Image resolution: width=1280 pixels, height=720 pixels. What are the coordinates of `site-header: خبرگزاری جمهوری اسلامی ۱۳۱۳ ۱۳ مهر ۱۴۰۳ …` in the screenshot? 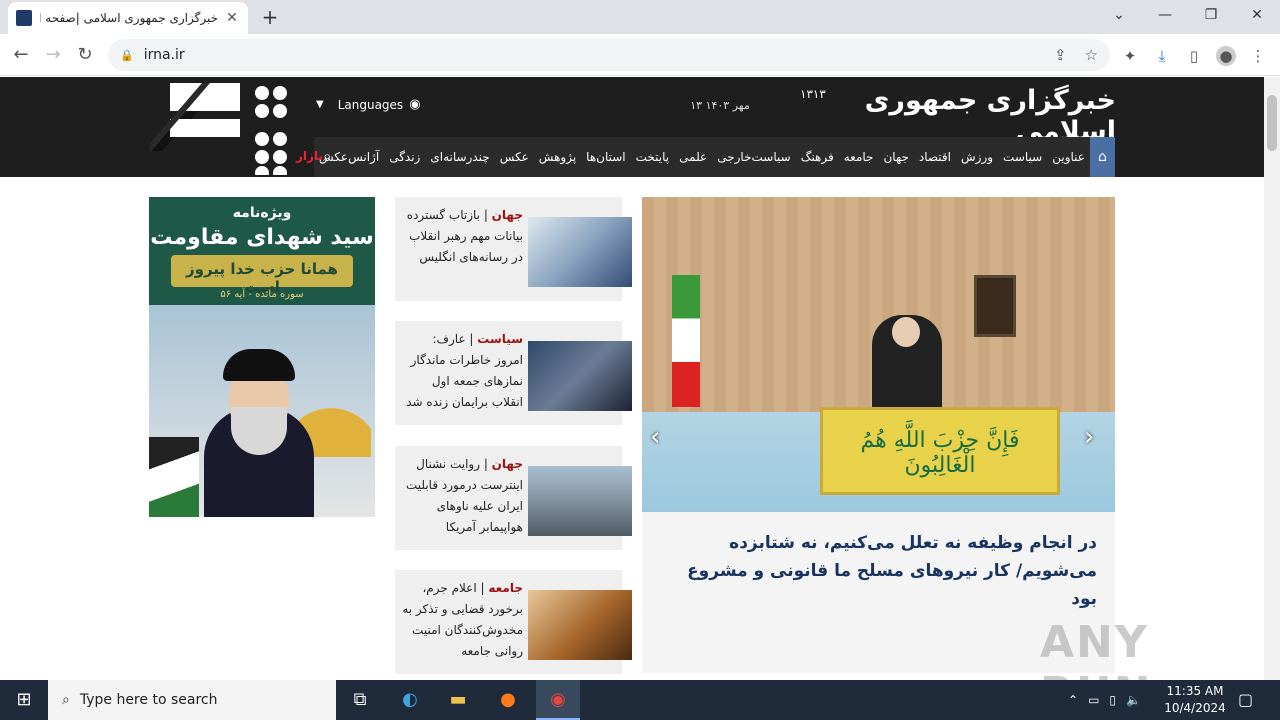 It's located at (632, 127).